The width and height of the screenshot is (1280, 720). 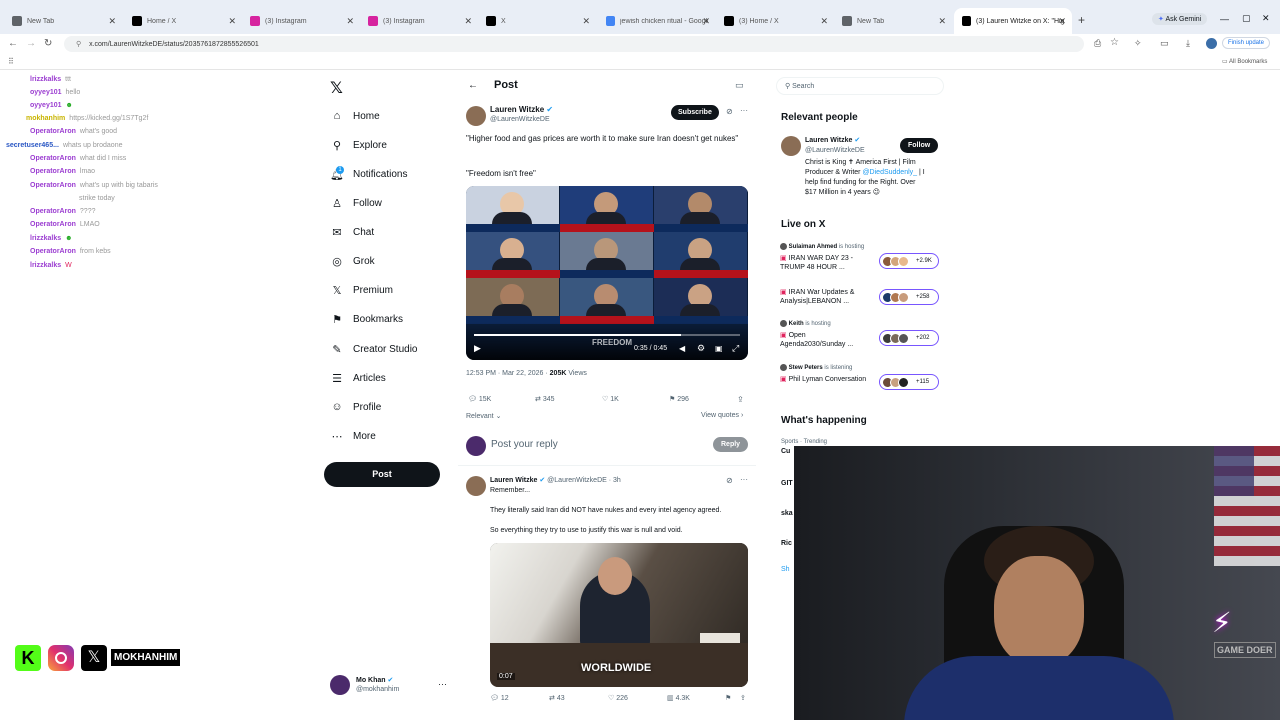 I want to click on sidepanel-icon: ▭, so click(x=1164, y=43).